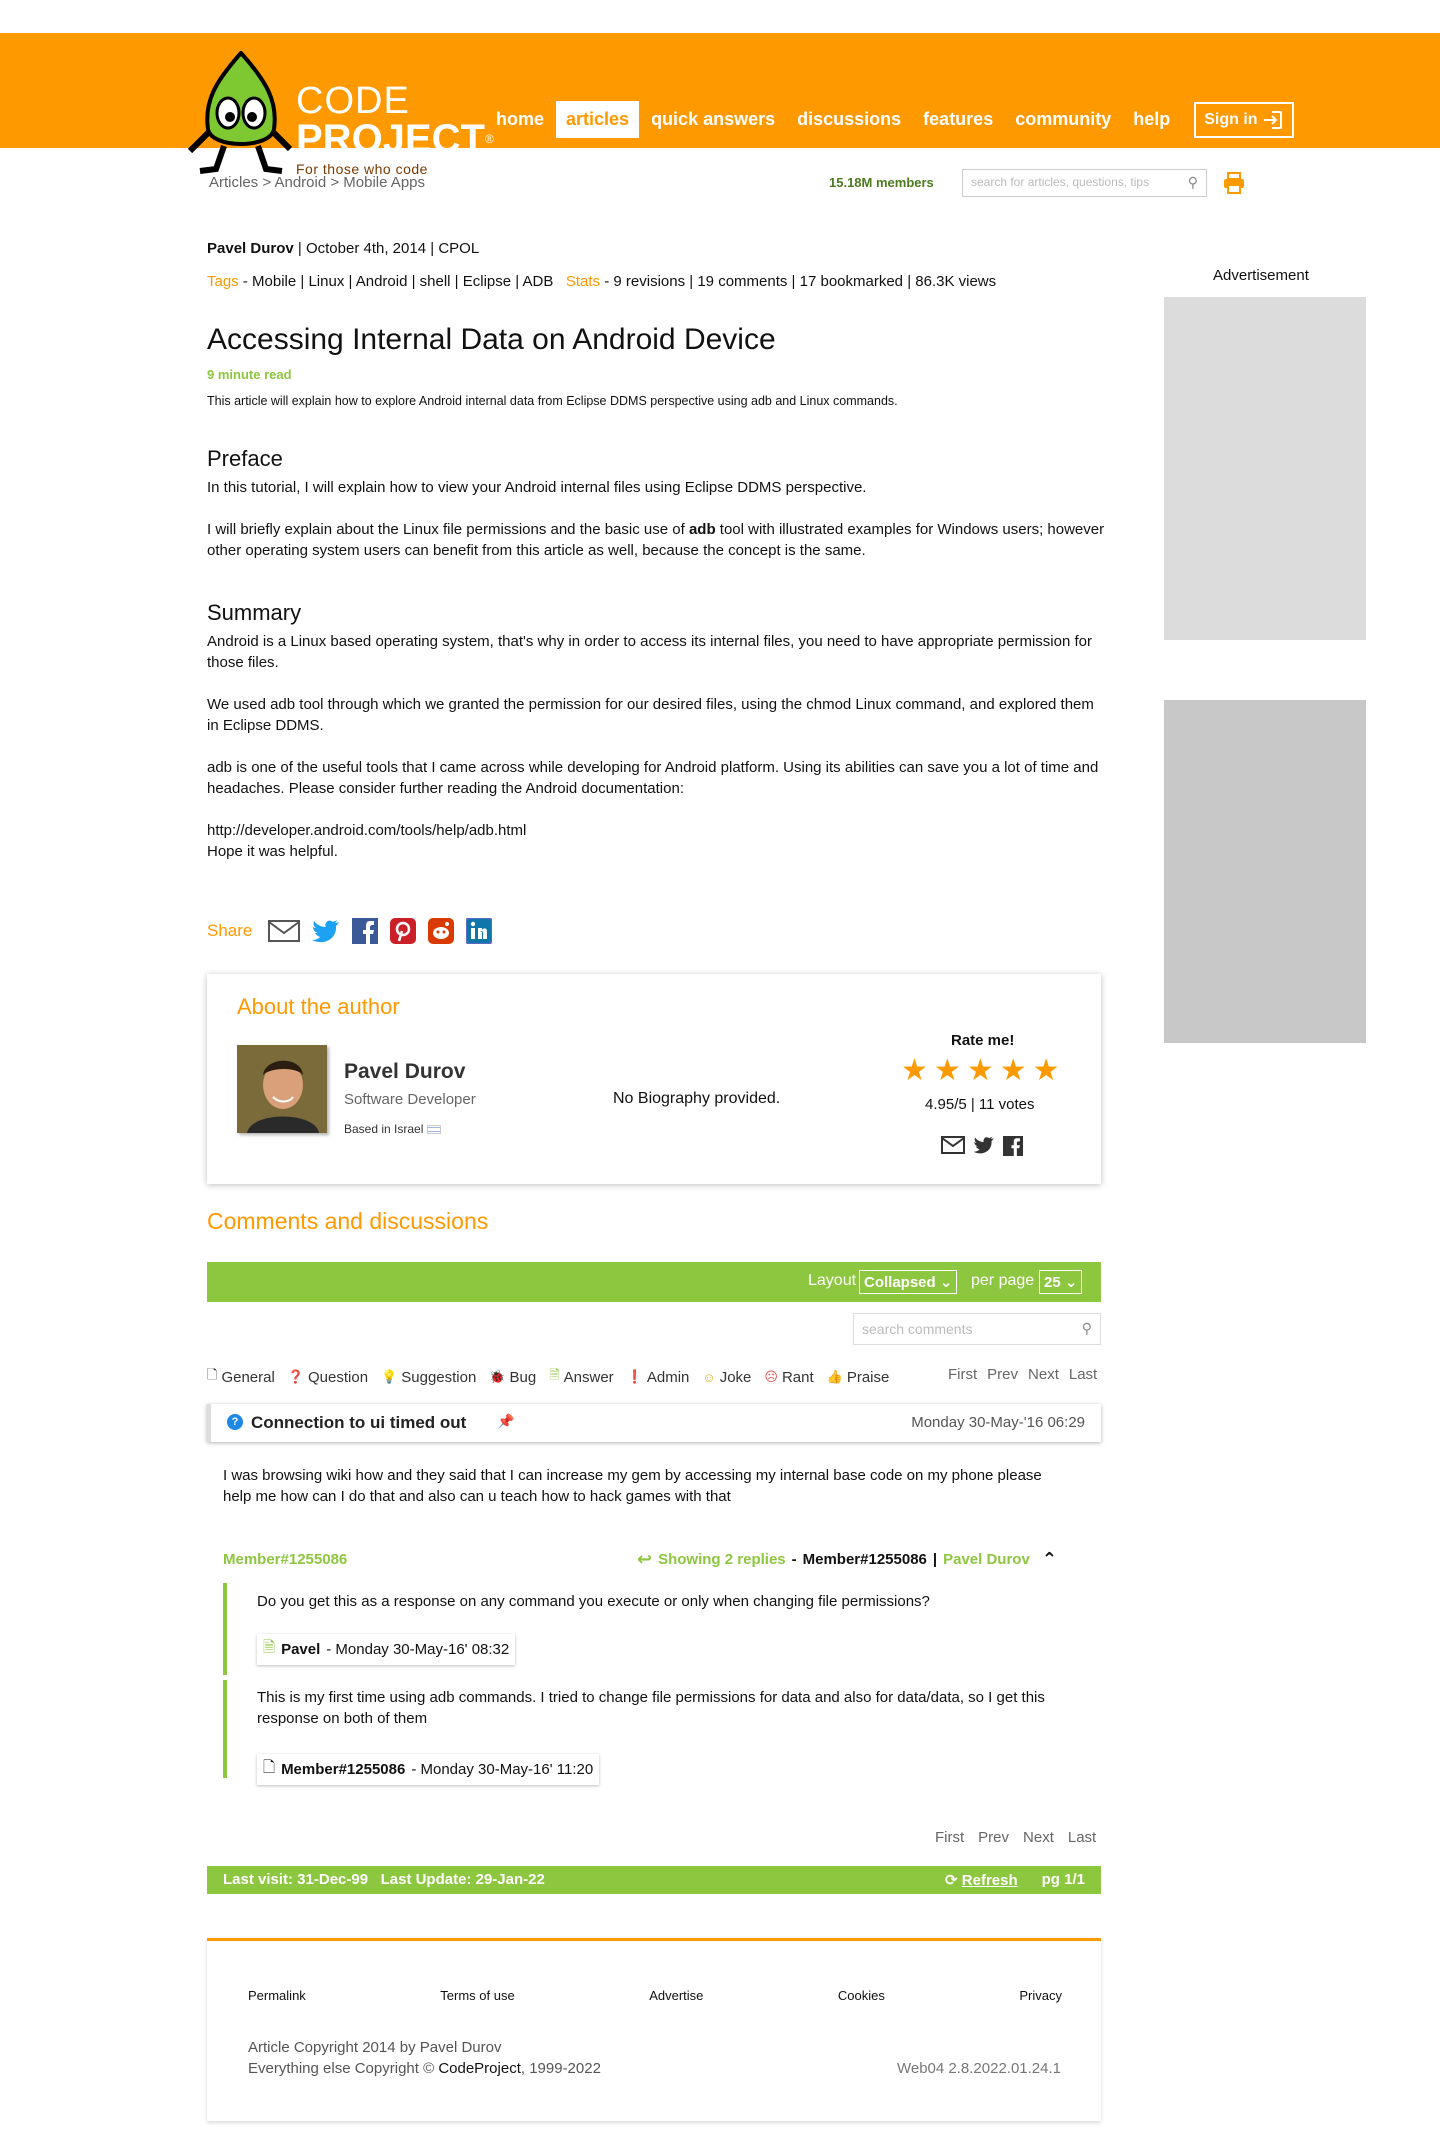 The height and width of the screenshot is (2150, 1440). What do you see at coordinates (849, 119) in the screenshot?
I see `nav-discussions: discussions` at bounding box center [849, 119].